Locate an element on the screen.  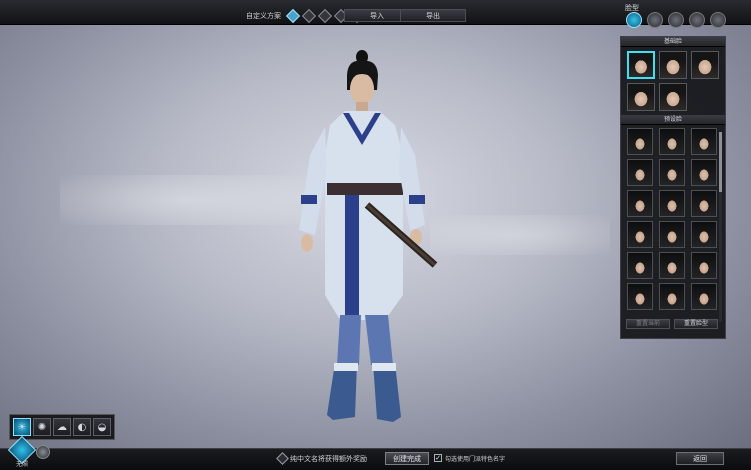
bonus-text: 纯中文名将获得额外奖励 is located at coordinates (328, 458).